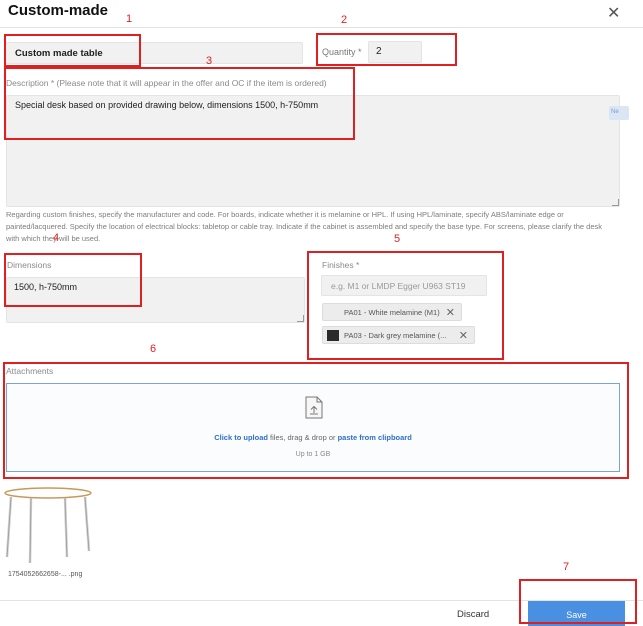 Image resolution: width=643 pixels, height=626 pixels. What do you see at coordinates (619, 113) in the screenshot?
I see `side-tab: Ne` at bounding box center [619, 113].